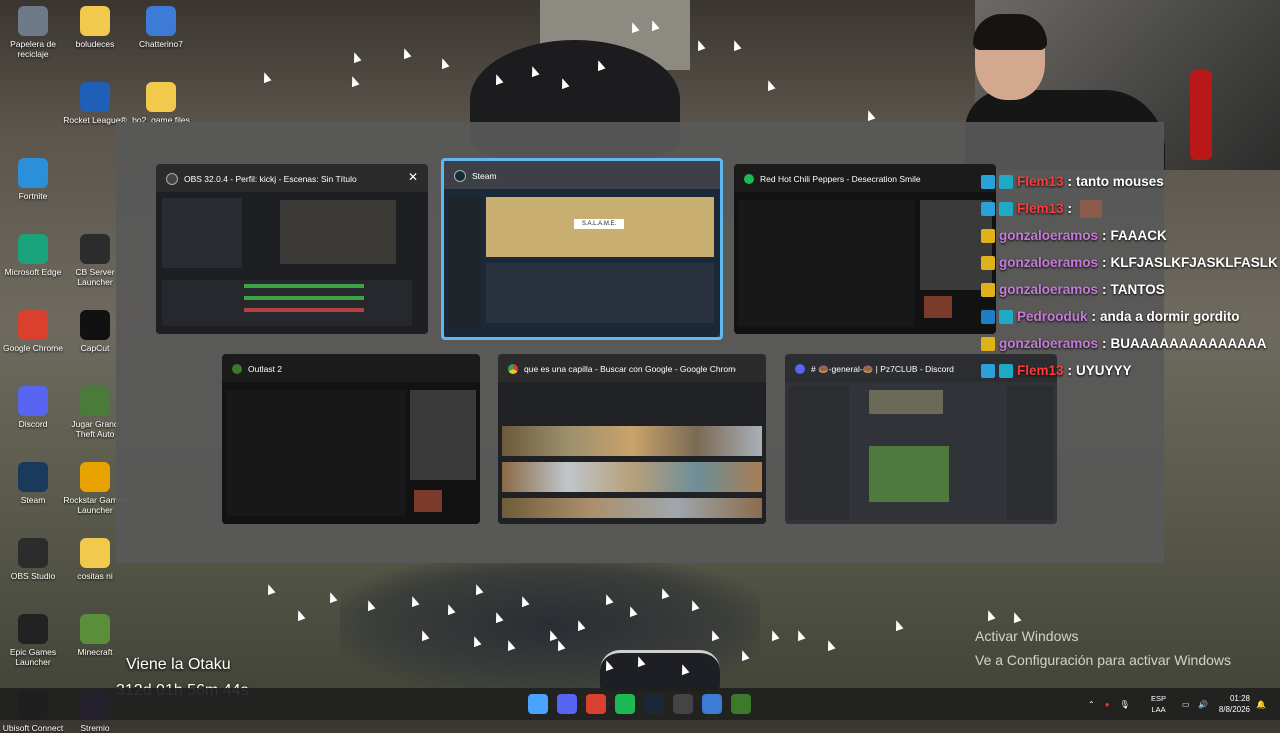 The height and width of the screenshot is (733, 1280). What do you see at coordinates (1261, 704) in the screenshot?
I see `notification-bell-icon: 🔔` at bounding box center [1261, 704].